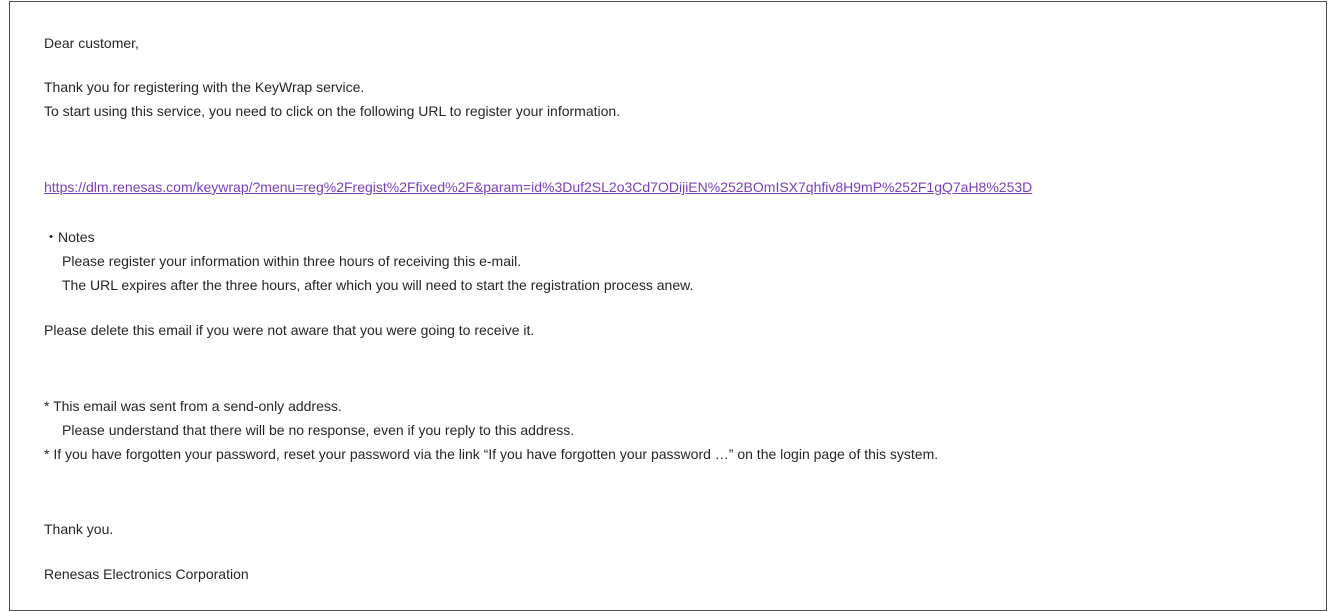 This screenshot has height=611, width=1330. What do you see at coordinates (69, 237) in the screenshot?
I see `notes-heading: ・Notes` at bounding box center [69, 237].